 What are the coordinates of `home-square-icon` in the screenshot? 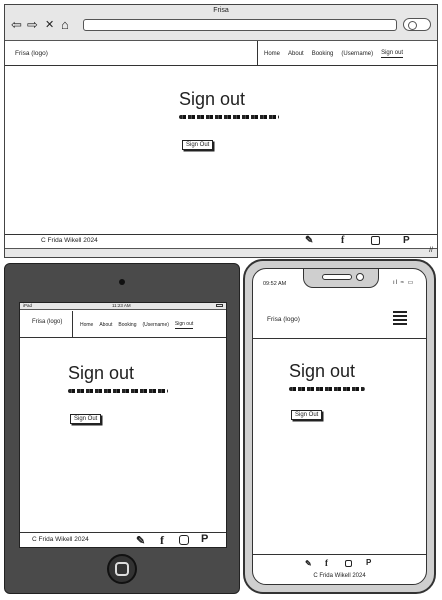 It's located at (122, 569).